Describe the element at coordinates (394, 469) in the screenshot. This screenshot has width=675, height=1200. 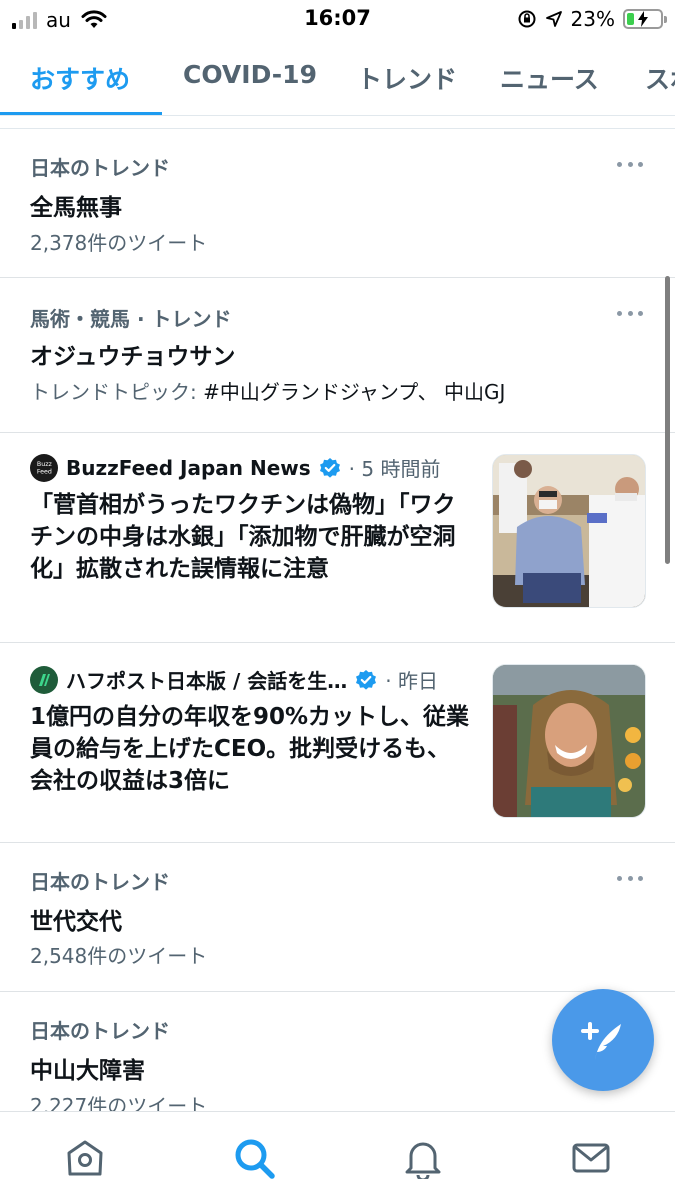
I see `news-timestamp: · 5 時間前` at that location.